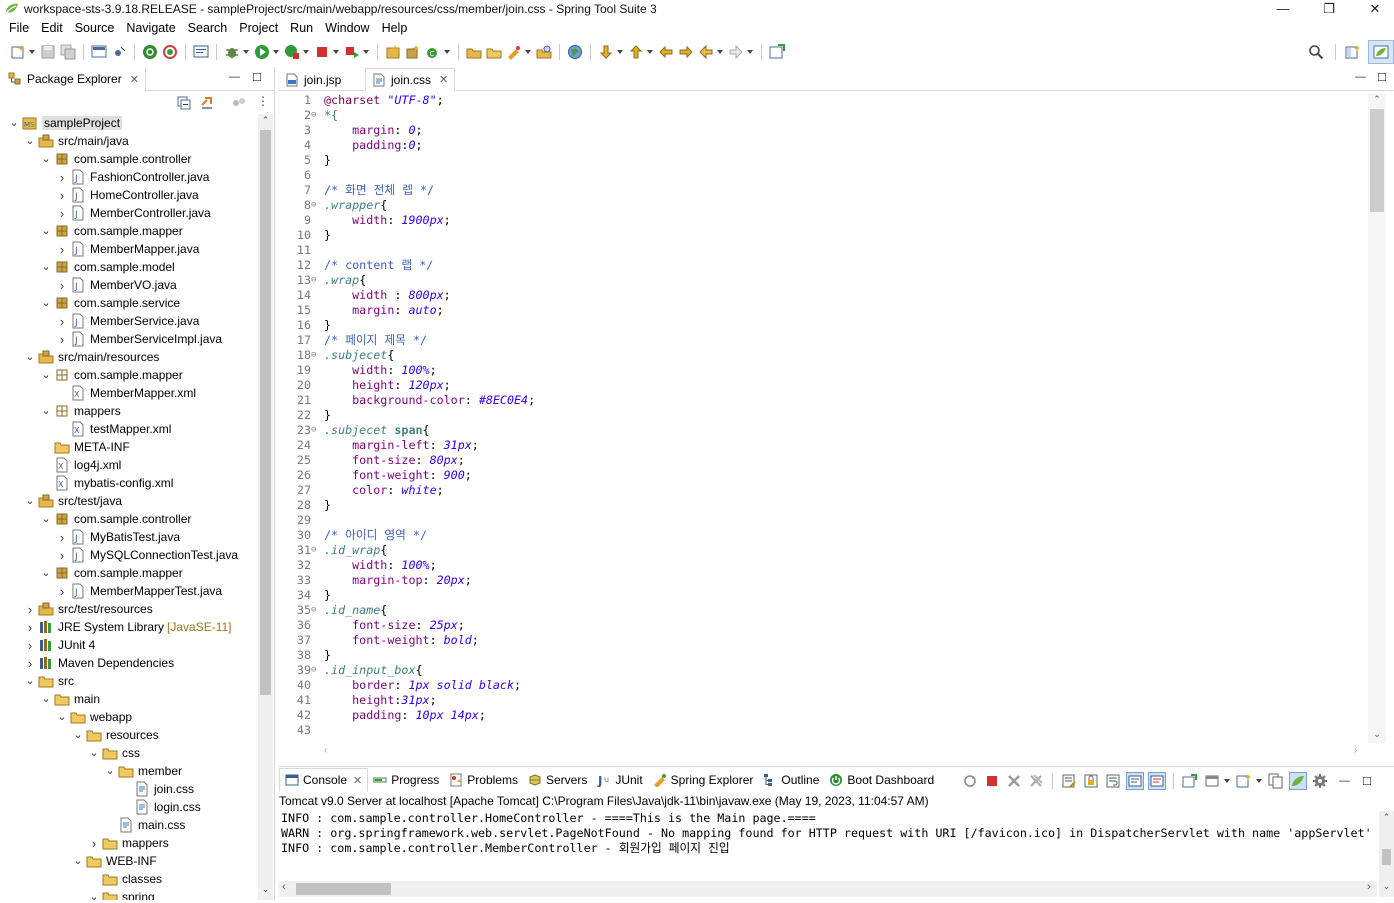 Image resolution: width=1394 pixels, height=903 pixels. Describe the element at coordinates (791, 780) in the screenshot. I see `tab-outline: Outline` at that location.